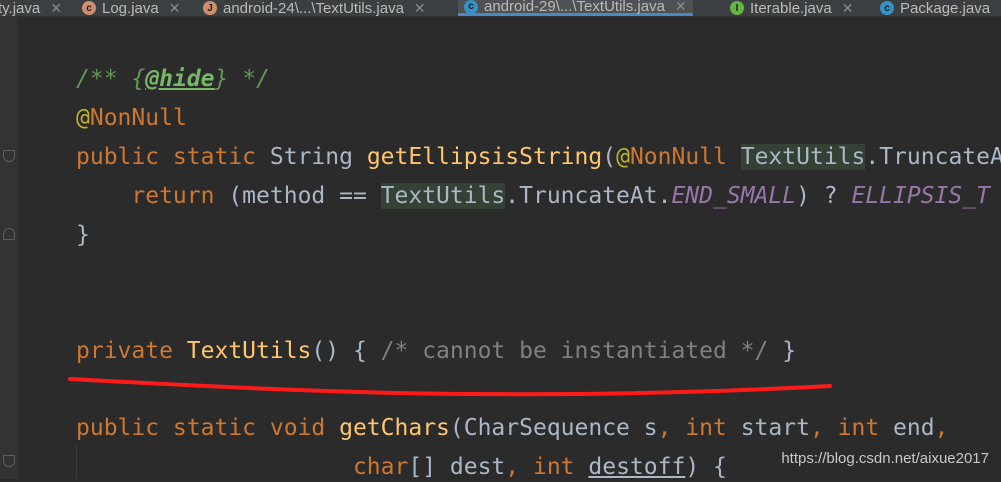 The width and height of the screenshot is (1001, 482). I want to click on code-text: (CharSequence s, so click(553, 428).